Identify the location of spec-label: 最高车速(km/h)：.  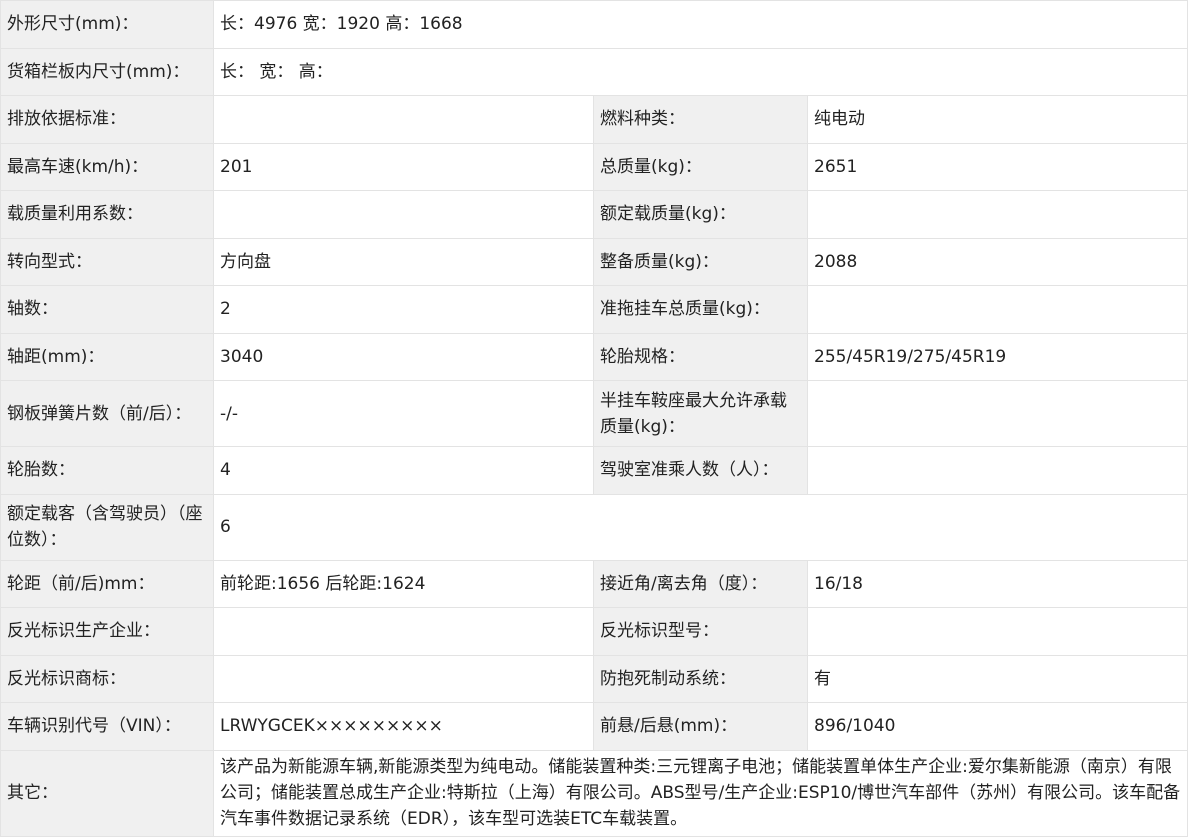
(107, 166).